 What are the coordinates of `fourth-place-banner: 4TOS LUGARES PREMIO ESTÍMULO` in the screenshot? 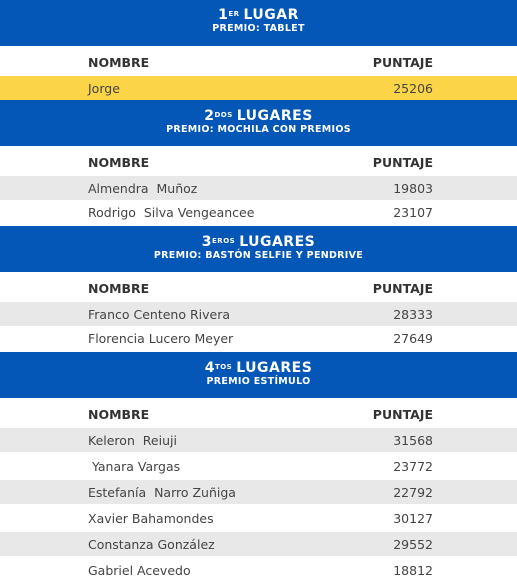 It's located at (258, 375).